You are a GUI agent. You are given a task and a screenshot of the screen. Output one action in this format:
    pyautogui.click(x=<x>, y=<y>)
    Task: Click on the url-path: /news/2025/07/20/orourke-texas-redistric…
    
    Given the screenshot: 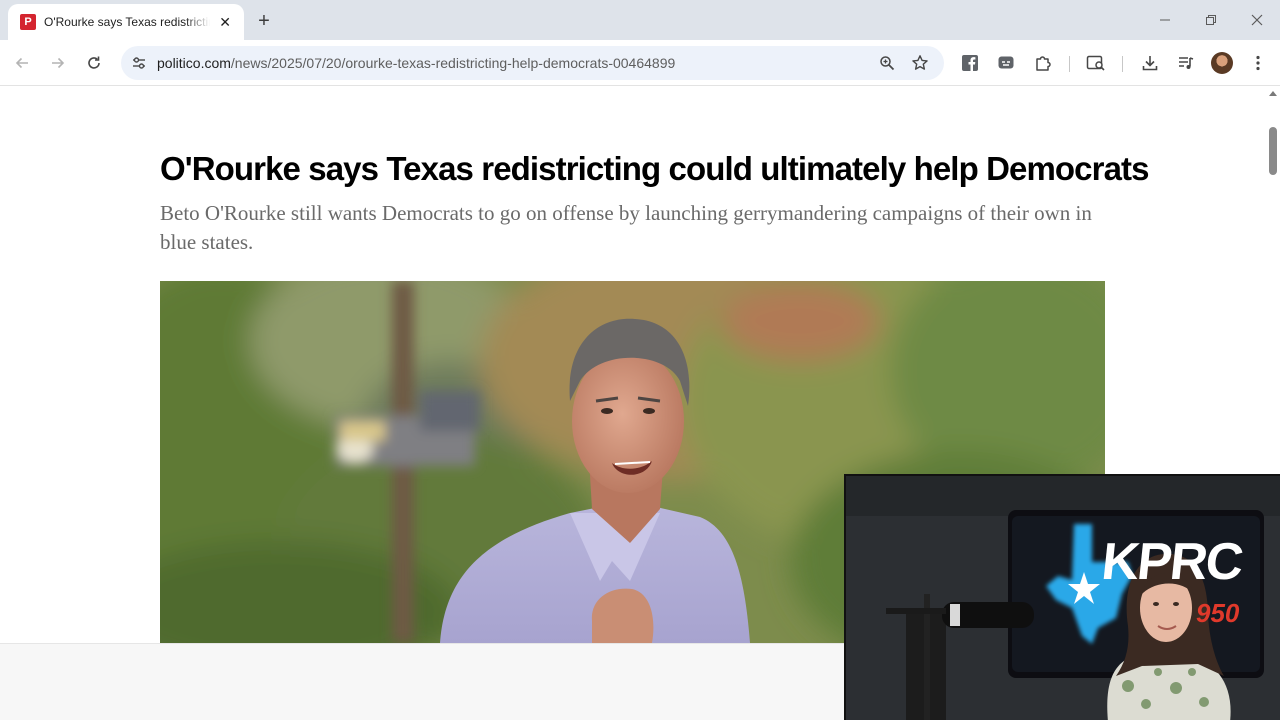 What is the action you would take?
    pyautogui.click(x=453, y=63)
    